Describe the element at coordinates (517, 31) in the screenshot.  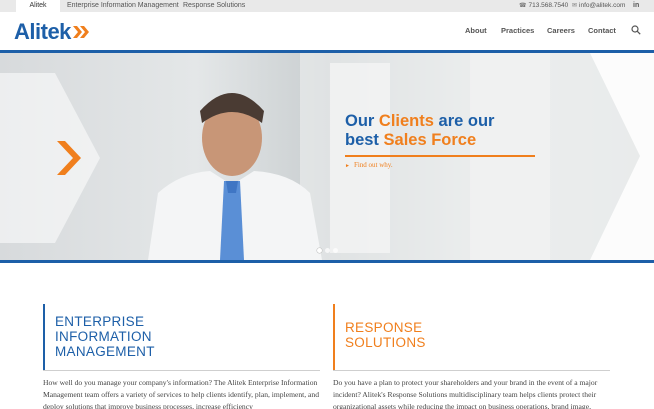
I see `nav-practices: Practices` at that location.